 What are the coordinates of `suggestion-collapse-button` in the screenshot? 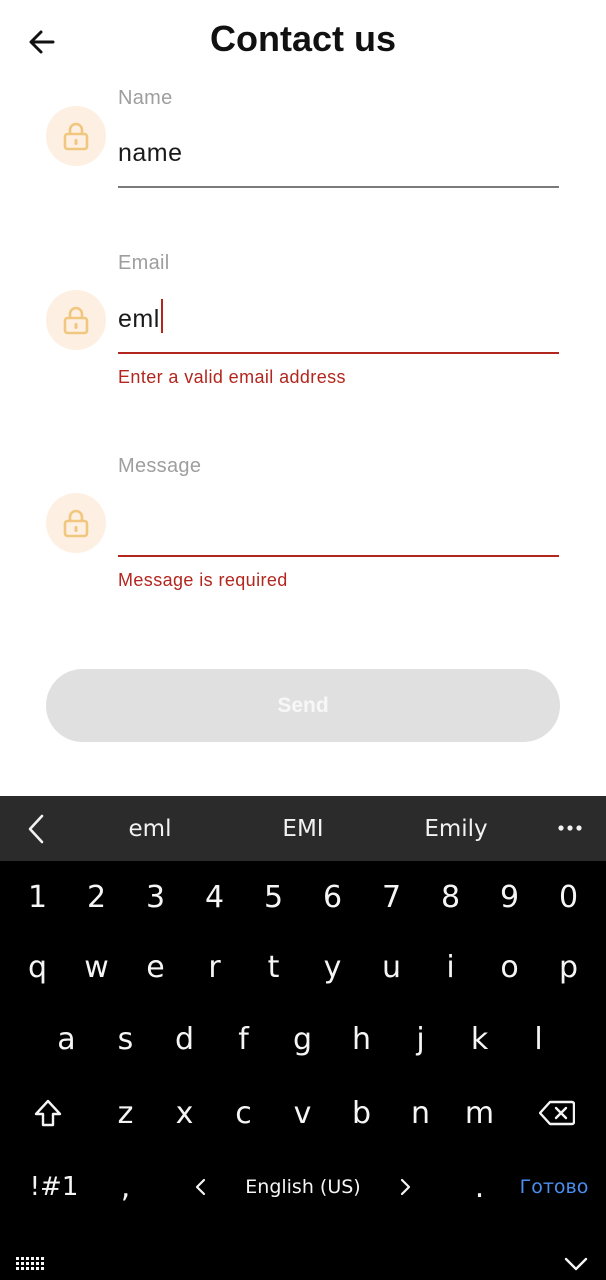 It's located at (36, 829).